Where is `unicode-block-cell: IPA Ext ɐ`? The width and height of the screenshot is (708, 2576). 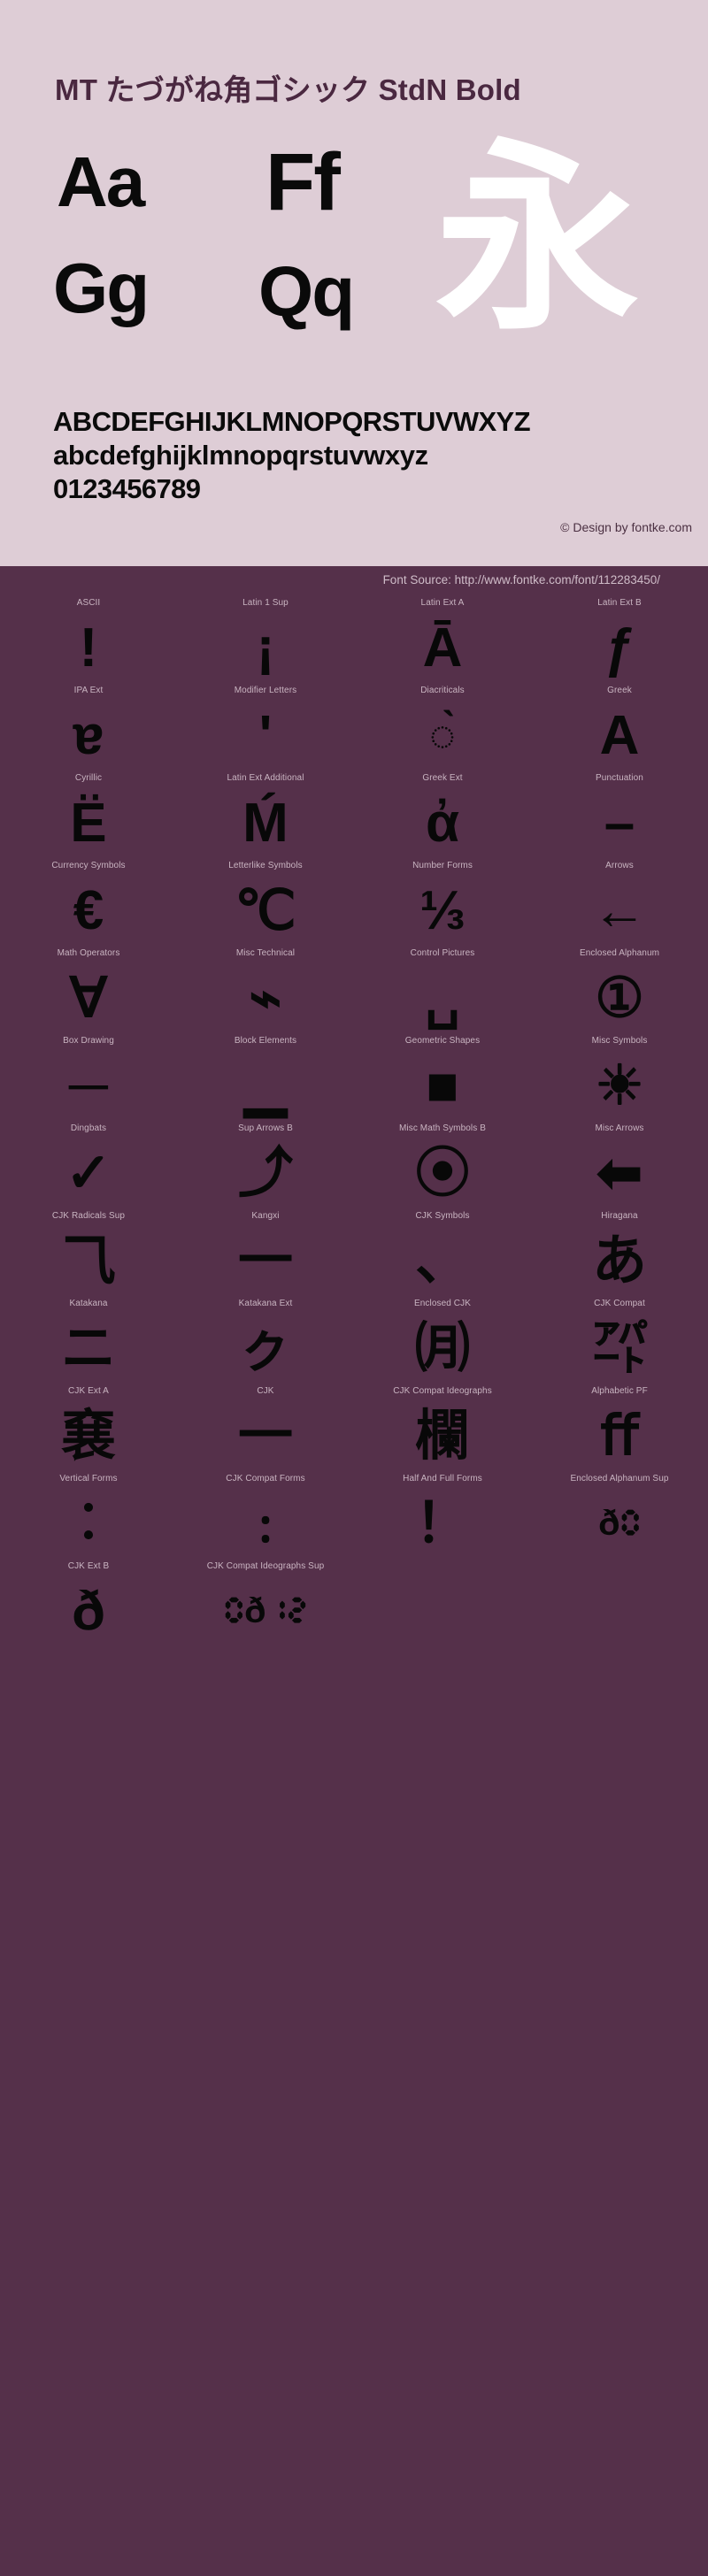 unicode-block-cell: IPA Ext ɐ is located at coordinates (88, 729).